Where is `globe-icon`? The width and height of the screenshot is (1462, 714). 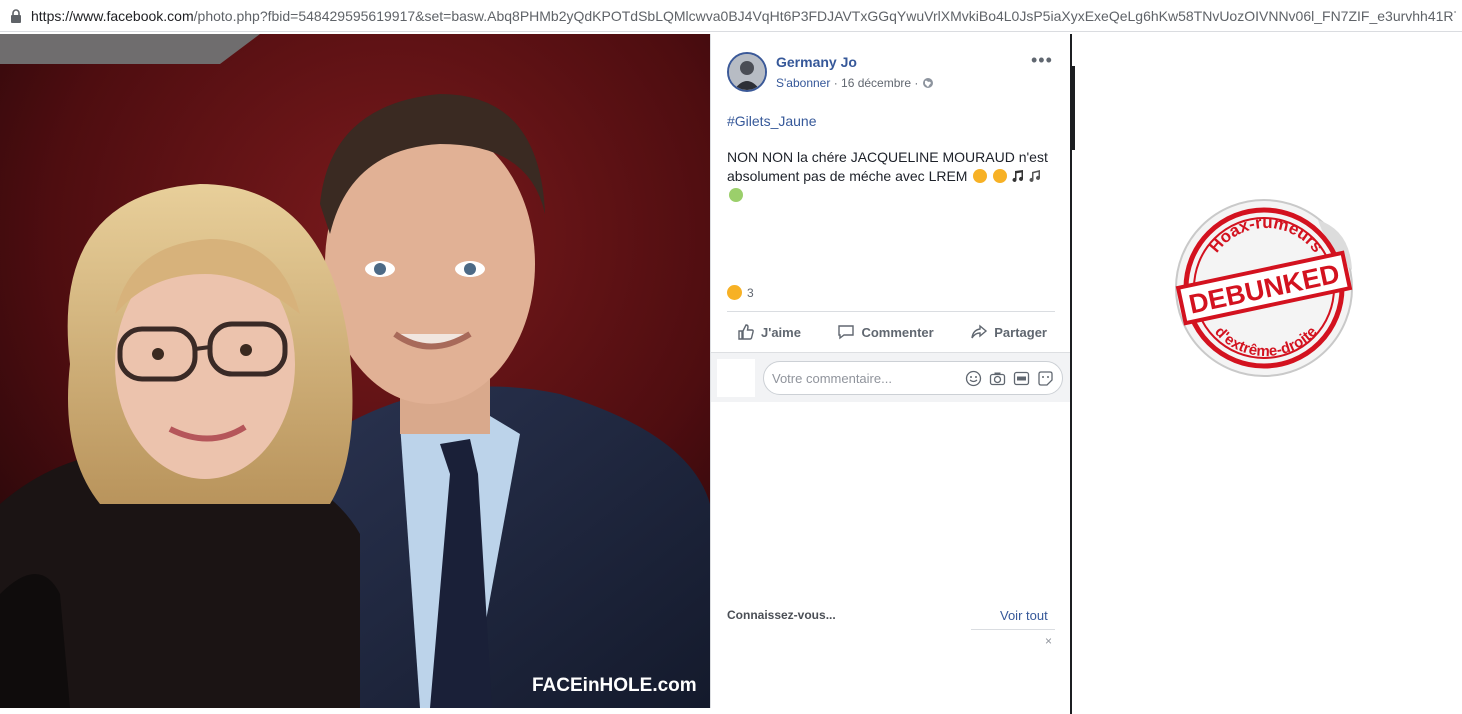
globe-icon is located at coordinates (927, 83).